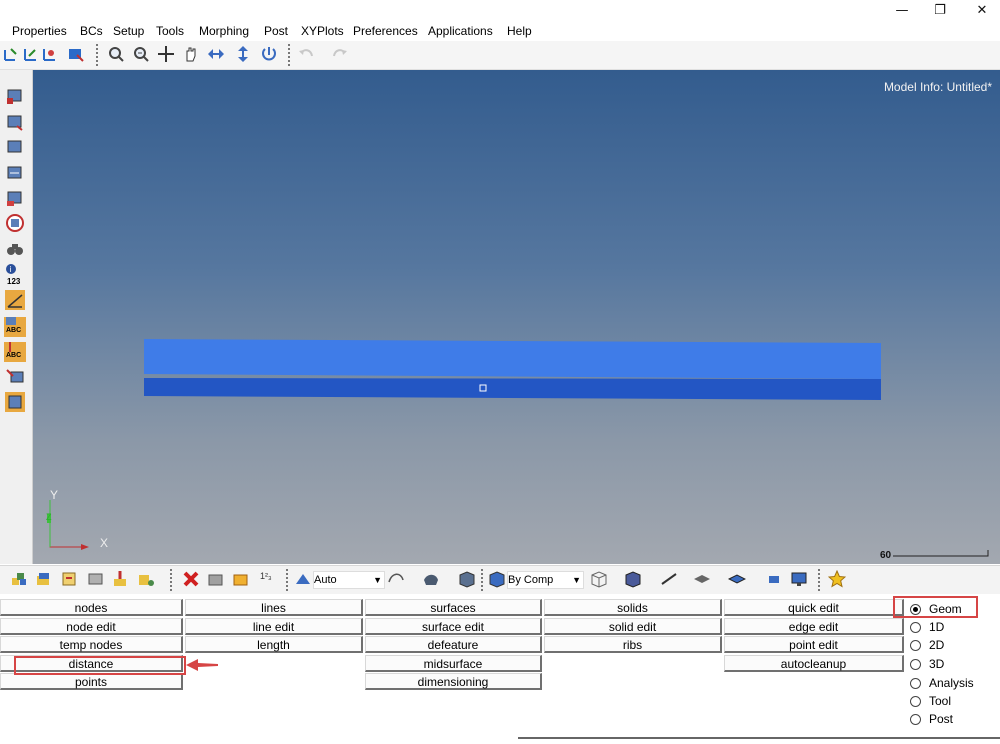 The height and width of the screenshot is (744, 1000). What do you see at coordinates (902, 11) in the screenshot?
I see `minimize-button: —` at bounding box center [902, 11].